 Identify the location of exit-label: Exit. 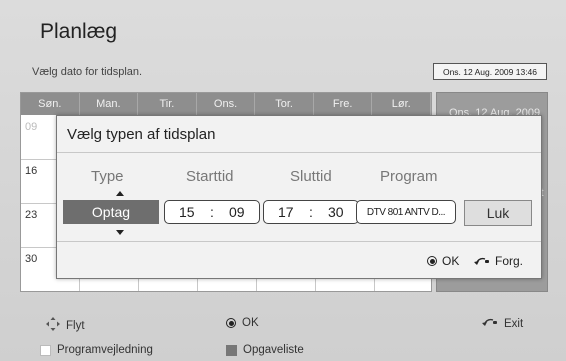
(514, 323).